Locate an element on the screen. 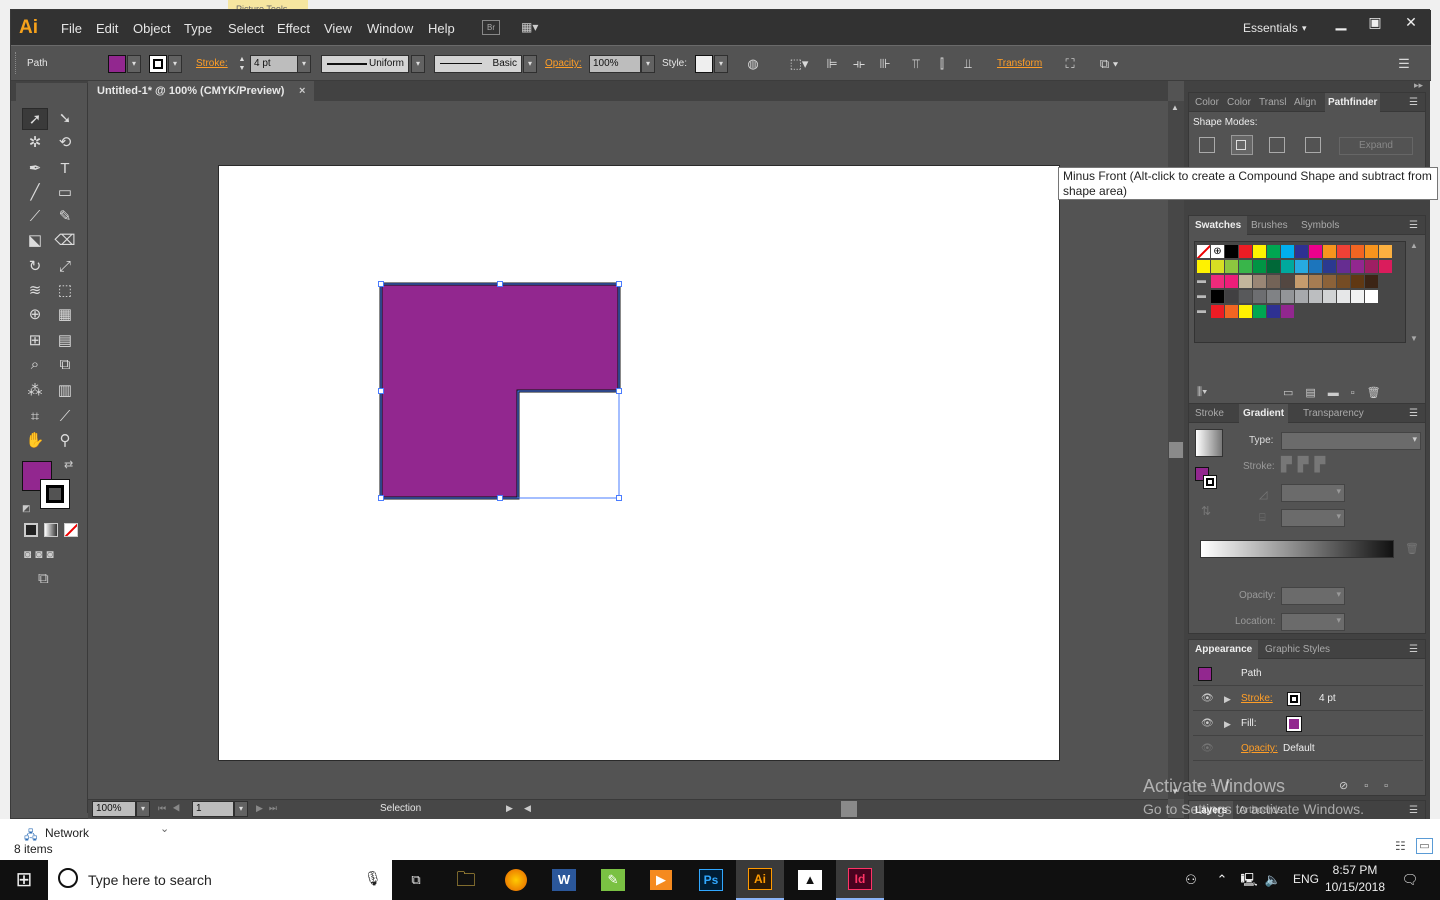  tab-gradient: Gradient is located at coordinates (1264, 413).